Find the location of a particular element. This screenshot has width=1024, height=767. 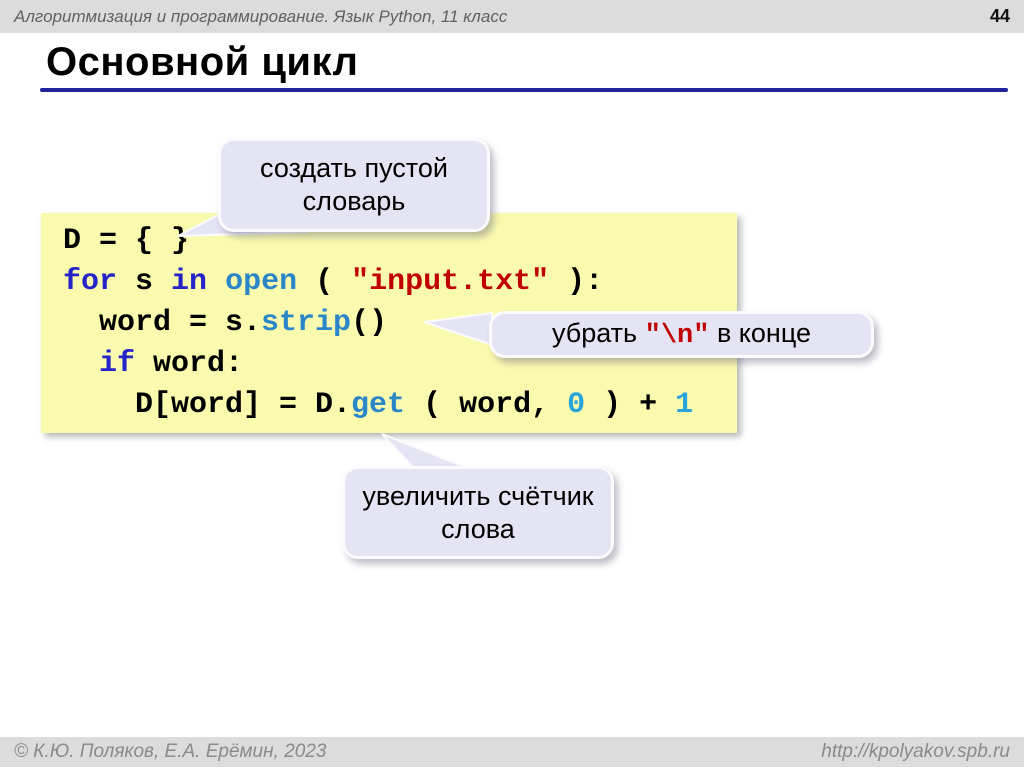

callout-text: создать пустой словарь is located at coordinates (354, 184).